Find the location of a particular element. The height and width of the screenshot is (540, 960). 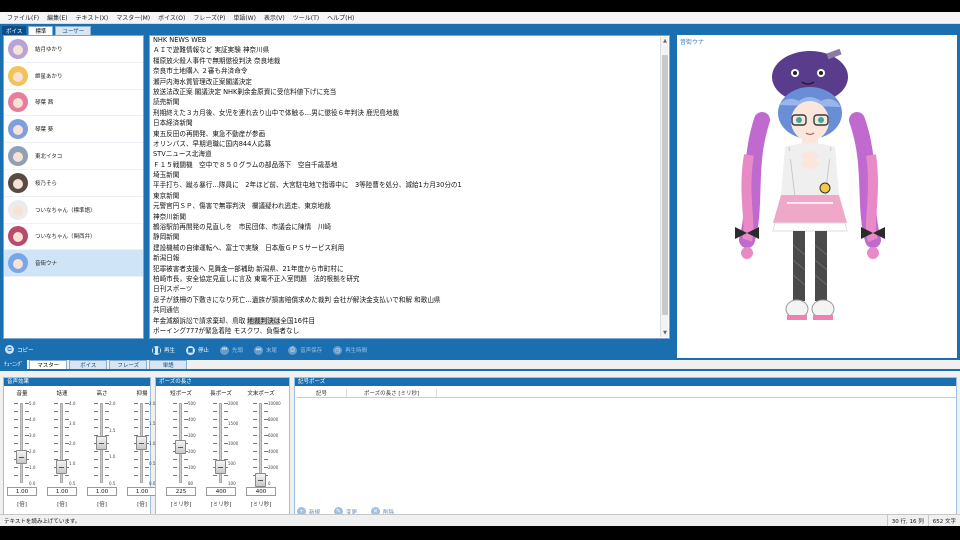

voice-list-item: ついなちゃん（標準語） is located at coordinates (73, 210).